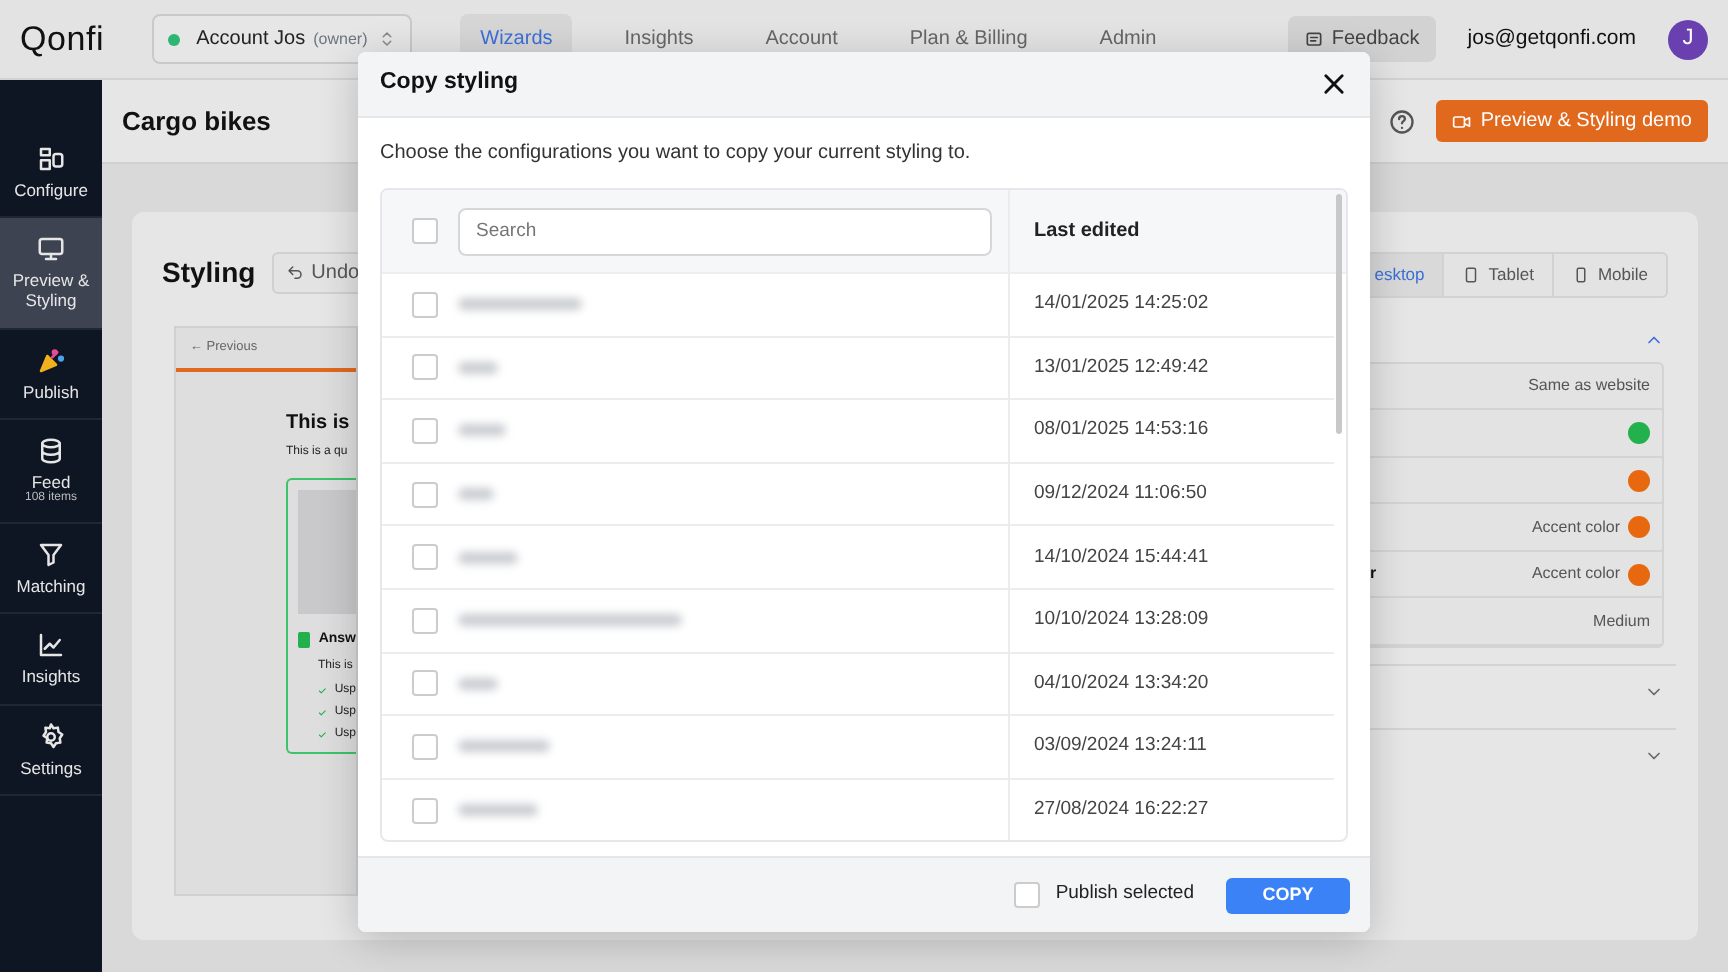  What do you see at coordinates (858, 369) in the screenshot?
I see `table-row: 13/01/2025 12:49:42` at bounding box center [858, 369].